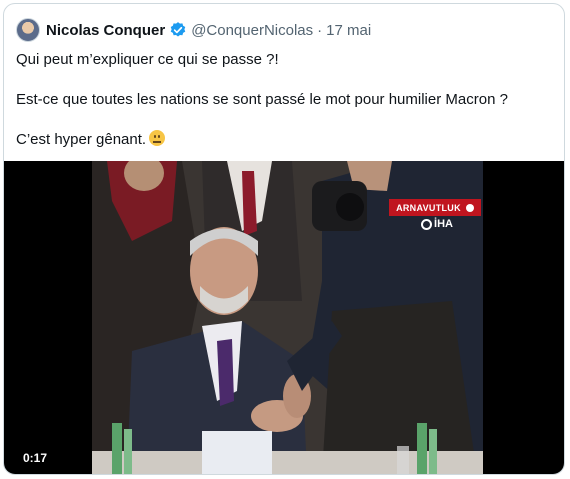 The width and height of the screenshot is (570, 479). I want to click on tweet-paragraph-text: C’est hyper gênant., so click(81, 139).